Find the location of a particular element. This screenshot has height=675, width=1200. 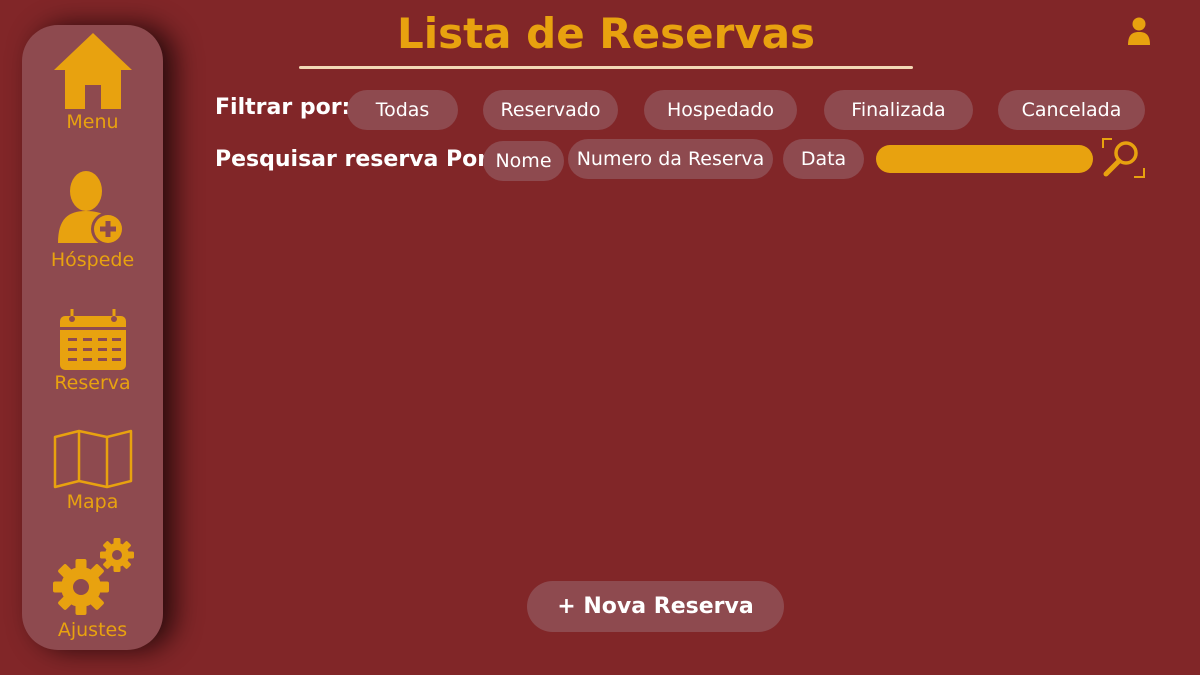

map-icon is located at coordinates (92, 459).